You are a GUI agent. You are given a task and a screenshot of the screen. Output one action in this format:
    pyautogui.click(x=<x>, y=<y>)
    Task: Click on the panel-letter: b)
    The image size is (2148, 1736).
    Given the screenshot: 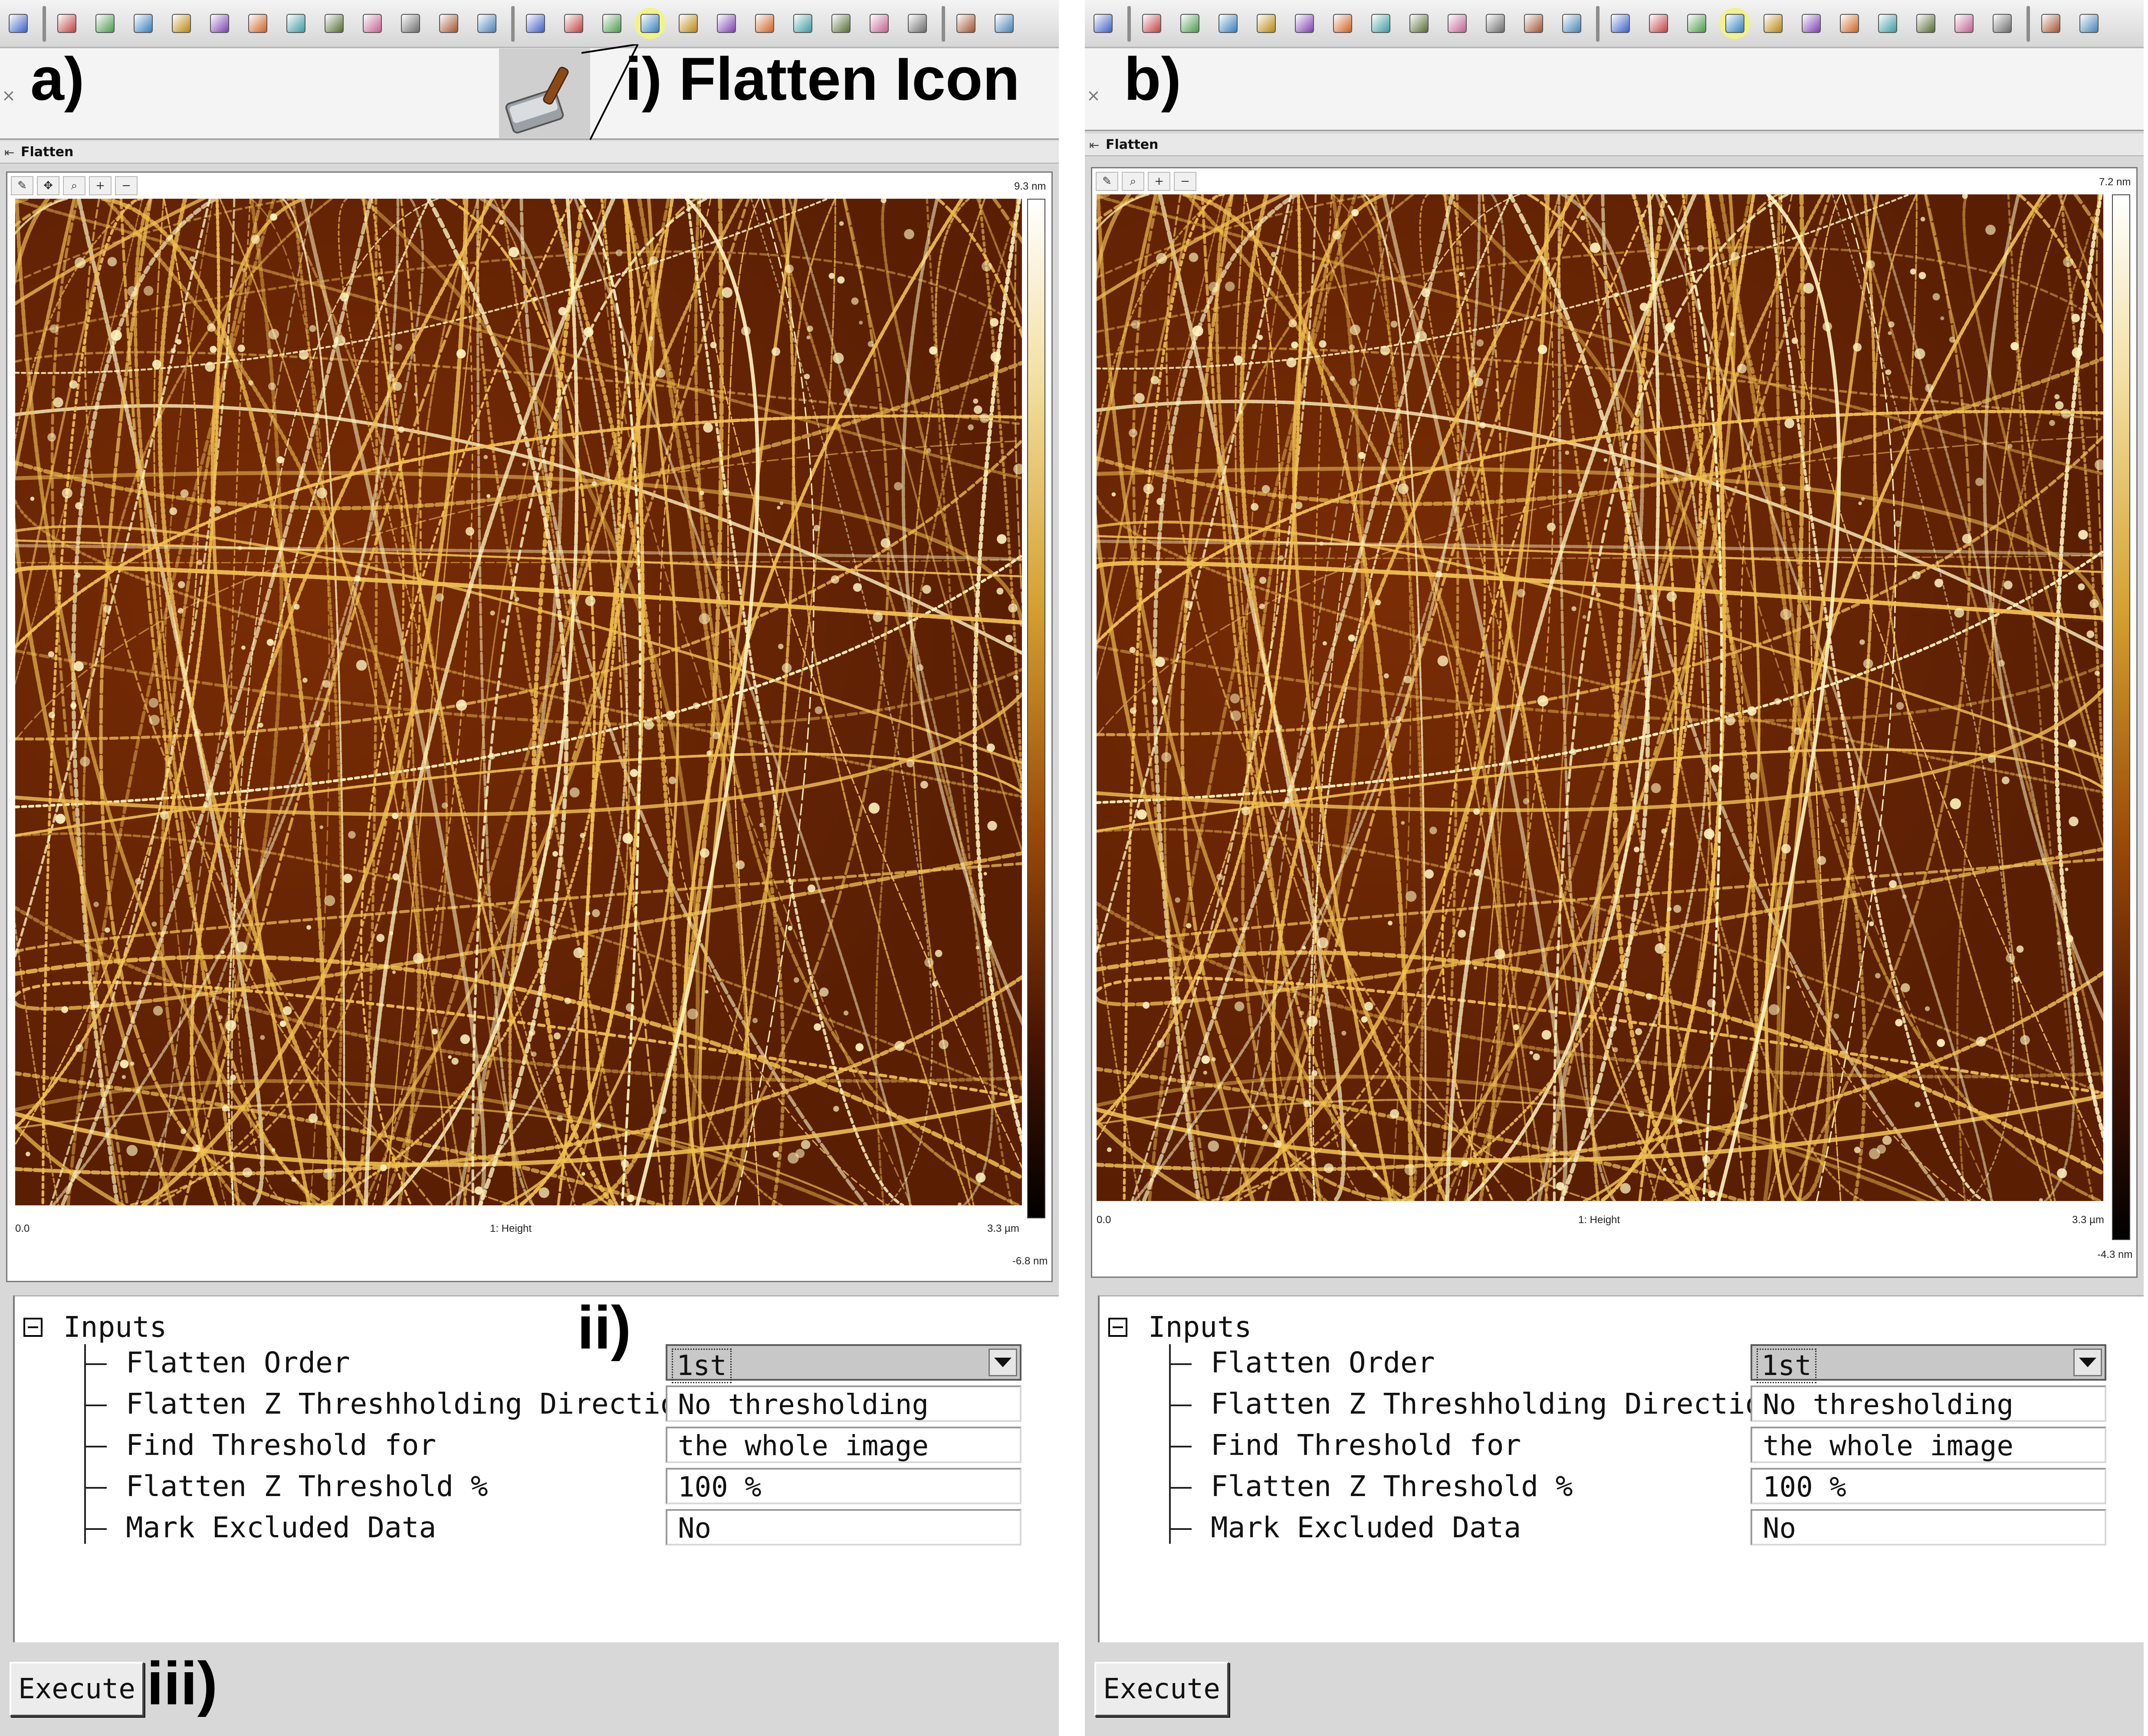 What is the action you would take?
    pyautogui.click(x=1153, y=79)
    